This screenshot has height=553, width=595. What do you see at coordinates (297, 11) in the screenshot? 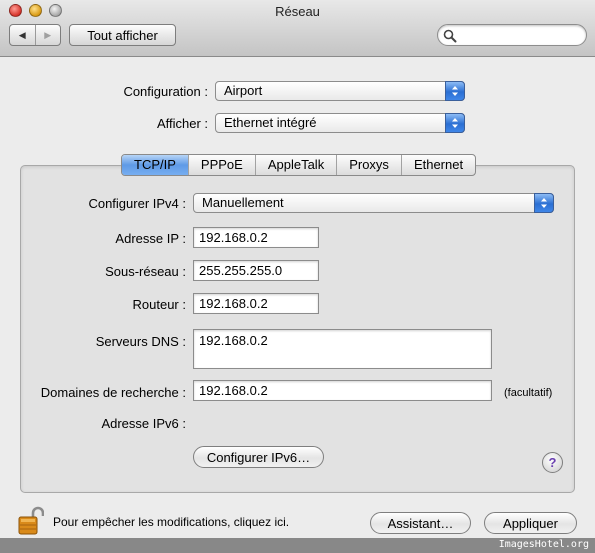
I see `window-title: Réseau` at bounding box center [297, 11].